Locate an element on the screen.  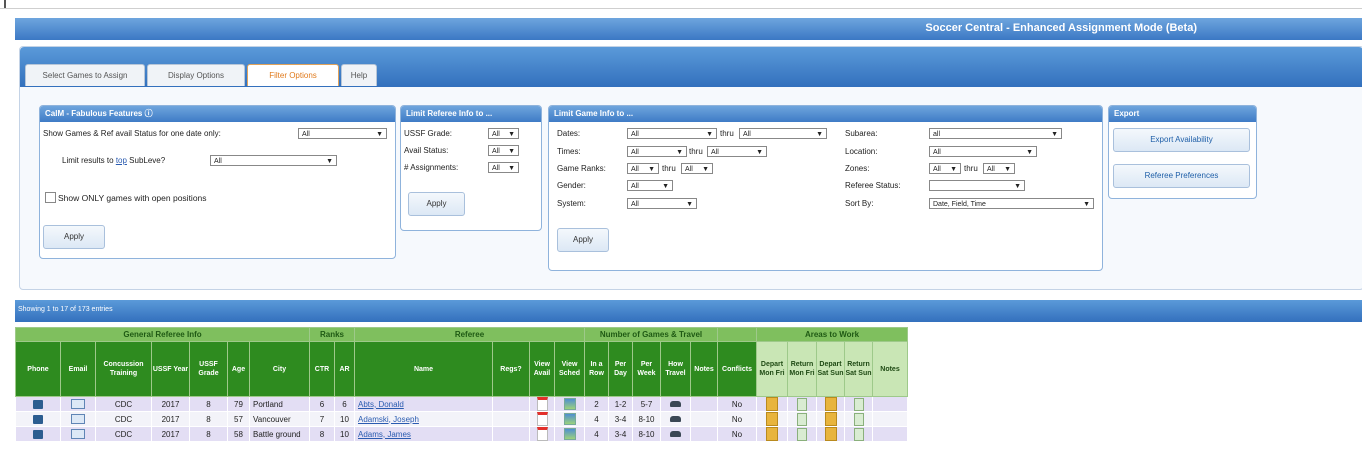
show-games-date-select: All ▼ is located at coordinates (342, 133).